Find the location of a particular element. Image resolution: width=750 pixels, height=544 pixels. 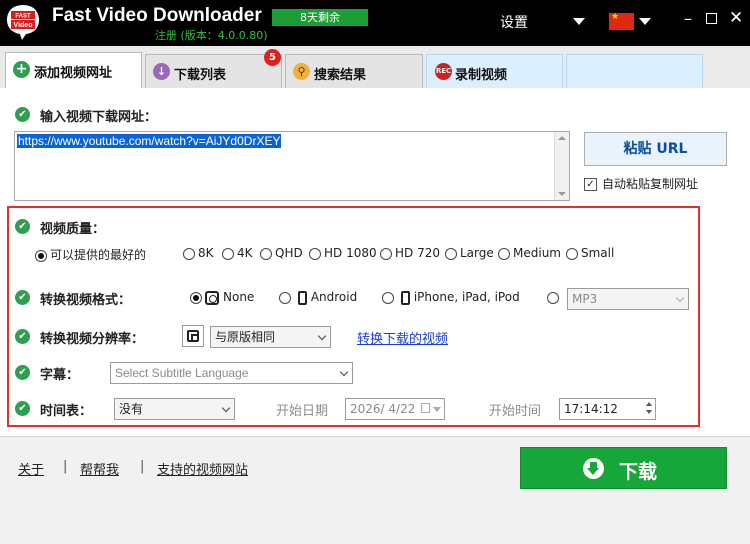

format-option-none: None is located at coordinates (222, 297).